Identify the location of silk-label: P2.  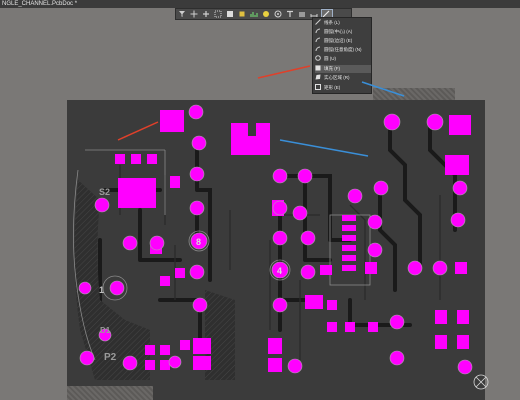
(110, 357).